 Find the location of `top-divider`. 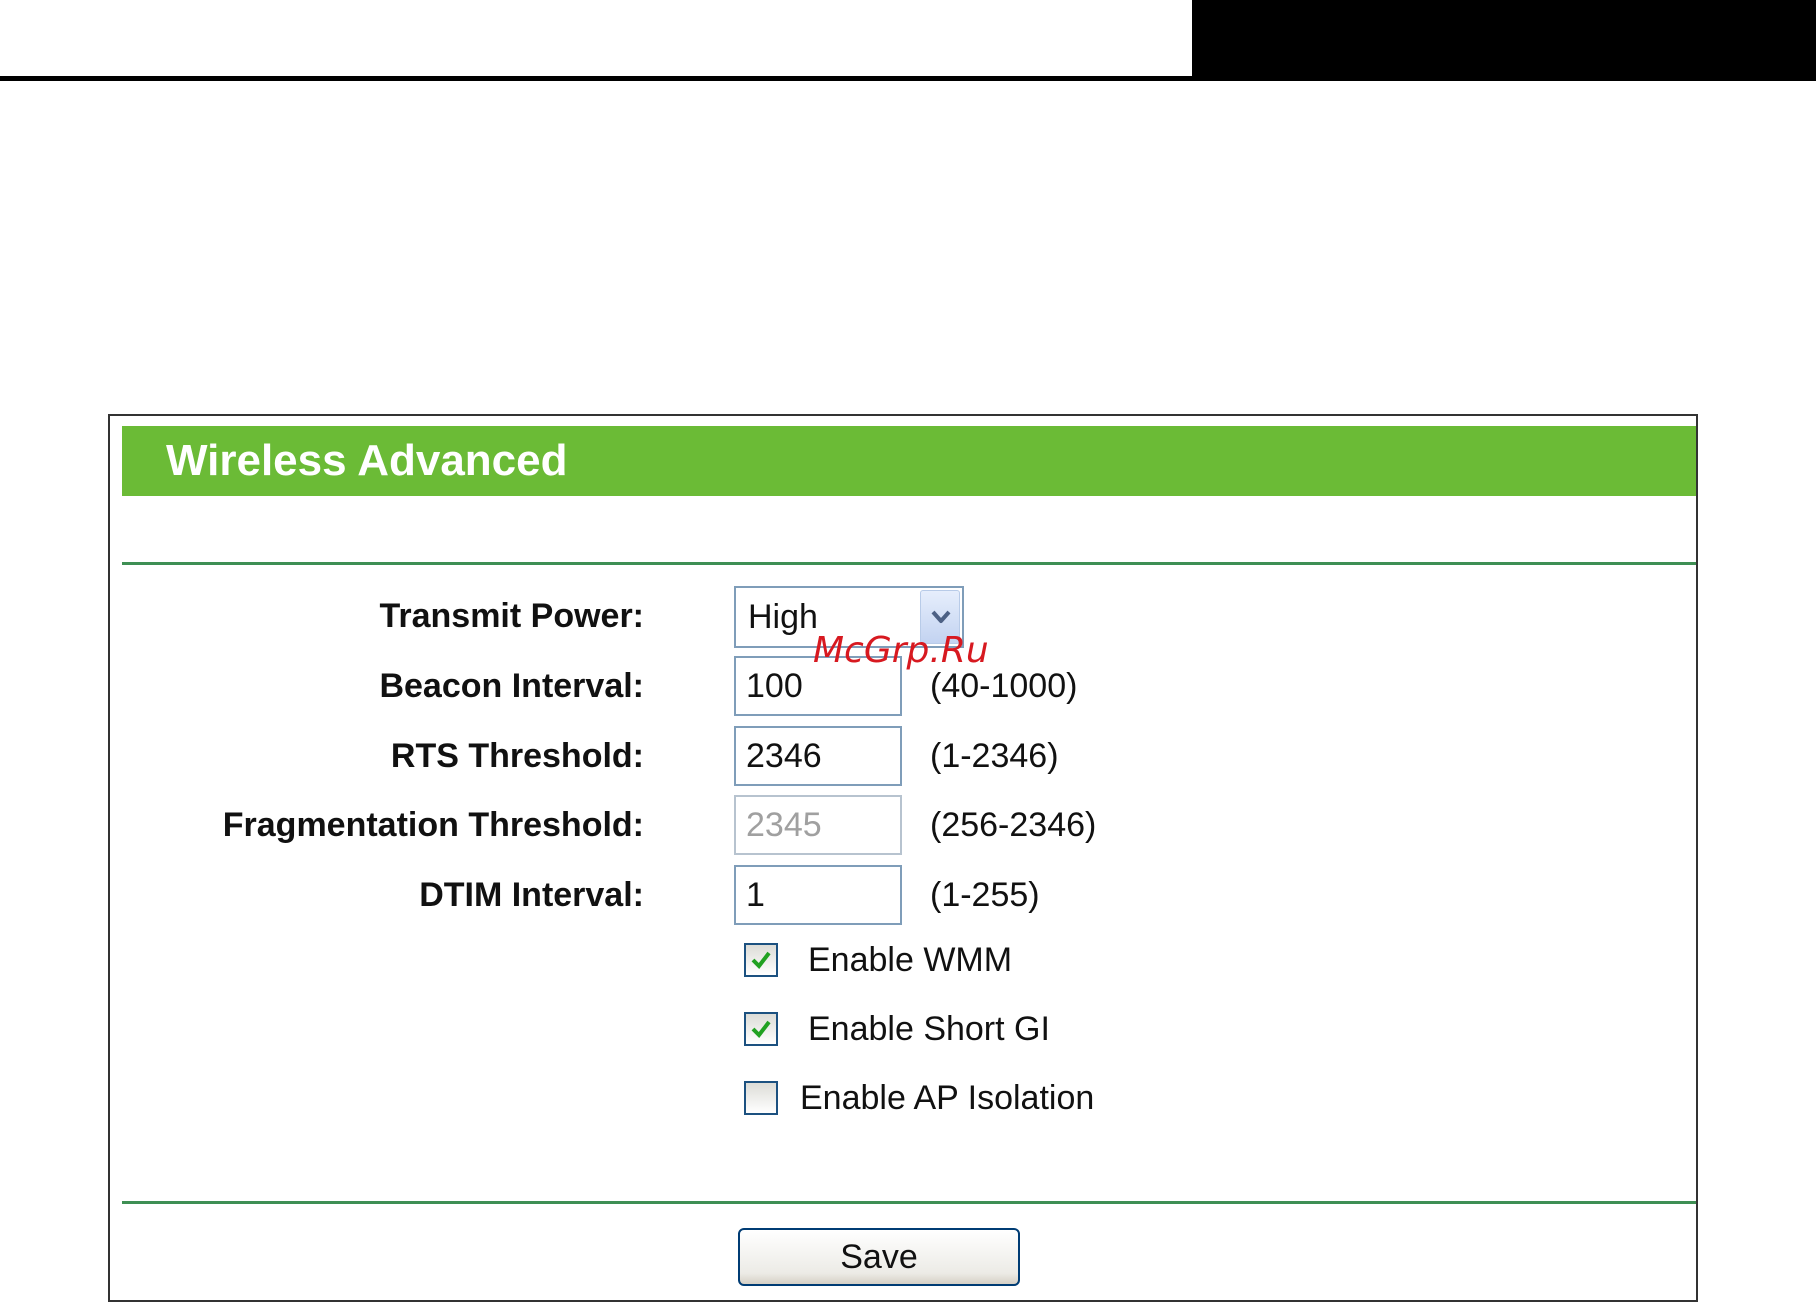

top-divider is located at coordinates (909, 563).